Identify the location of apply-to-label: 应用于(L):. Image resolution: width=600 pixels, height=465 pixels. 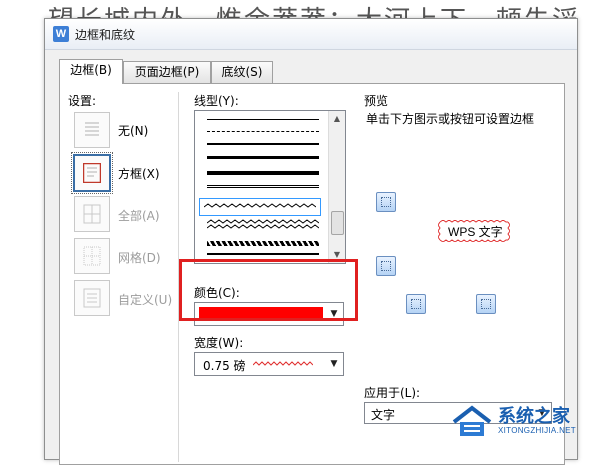
(392, 393).